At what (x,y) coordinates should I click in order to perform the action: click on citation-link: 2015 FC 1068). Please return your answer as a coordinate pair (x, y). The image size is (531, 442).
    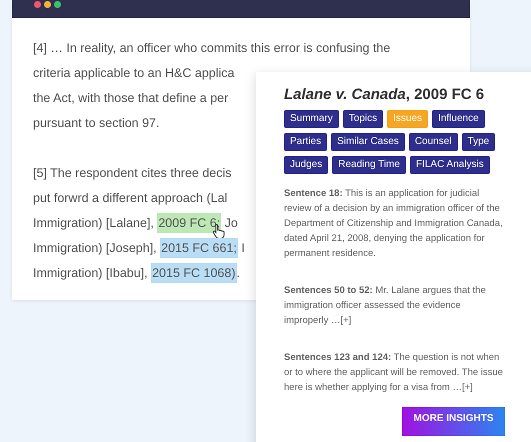
    Looking at the image, I should click on (193, 273).